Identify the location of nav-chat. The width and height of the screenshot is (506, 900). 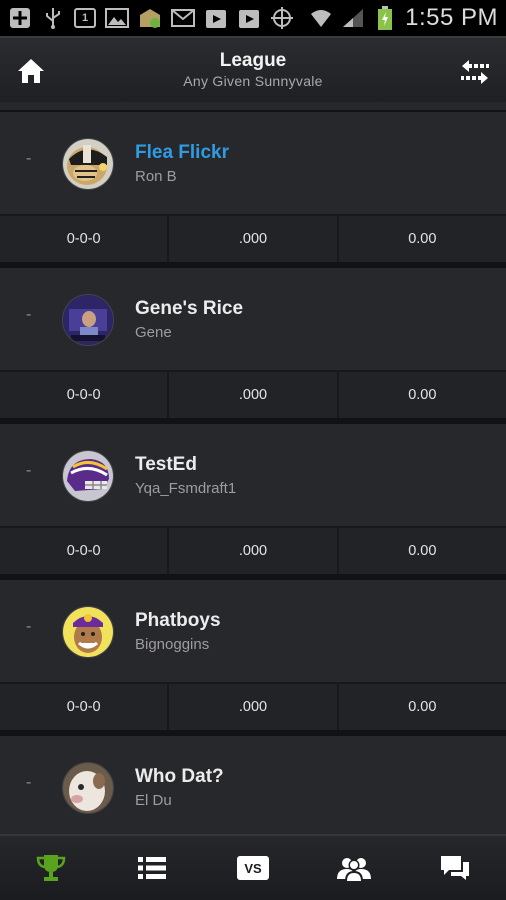
(455, 868).